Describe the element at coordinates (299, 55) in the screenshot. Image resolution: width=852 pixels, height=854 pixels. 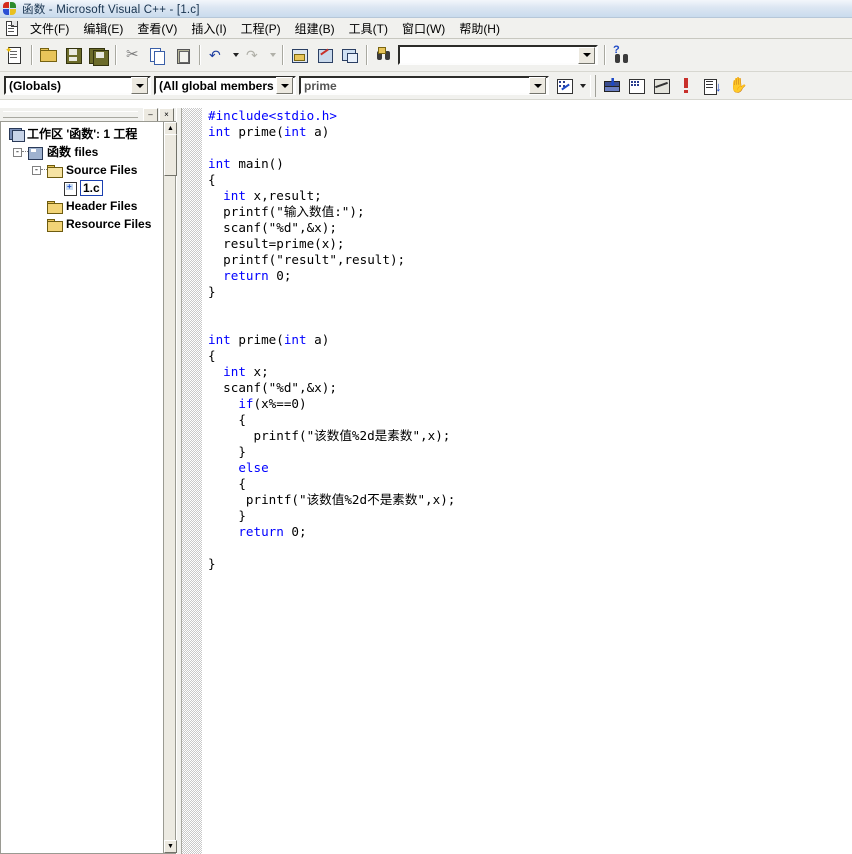
I see `workspace-window-icon` at that location.